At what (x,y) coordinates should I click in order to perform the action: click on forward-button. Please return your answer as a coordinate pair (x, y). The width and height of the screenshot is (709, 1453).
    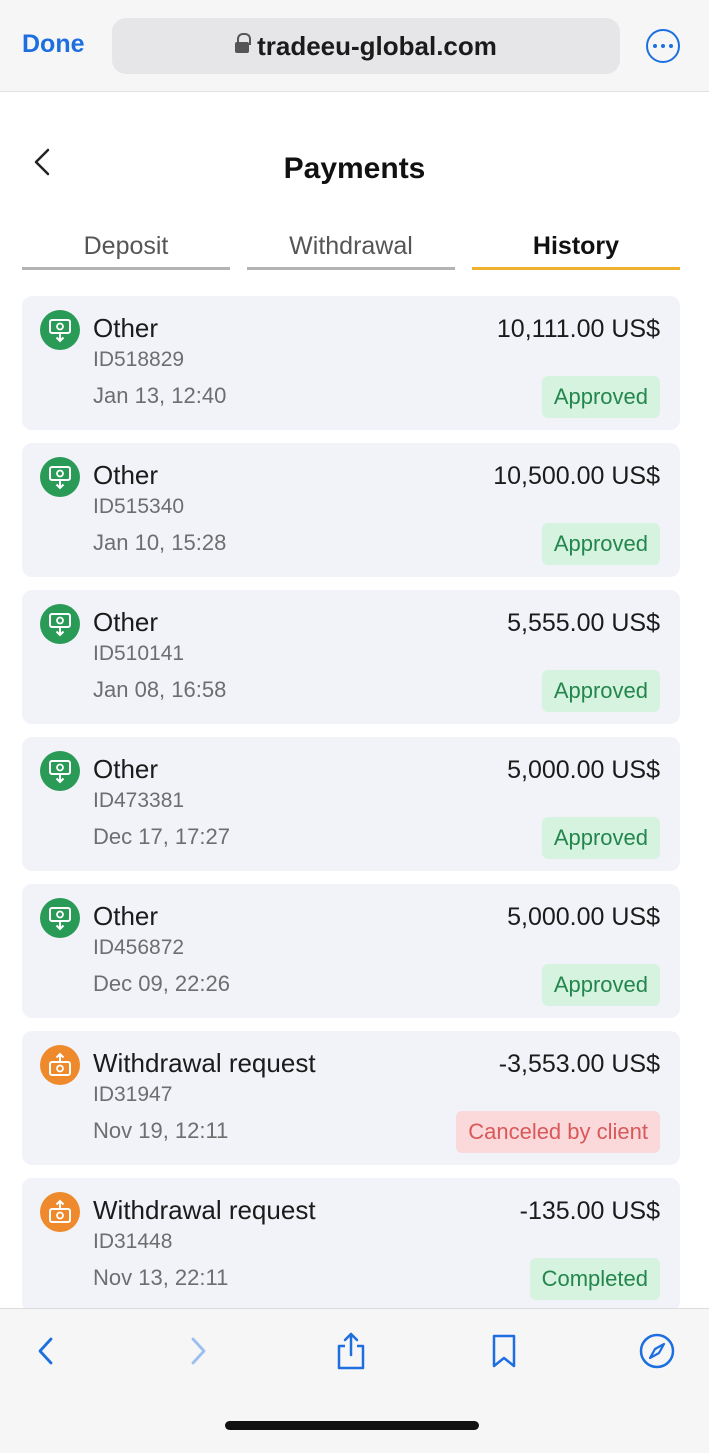
    Looking at the image, I should click on (198, 1351).